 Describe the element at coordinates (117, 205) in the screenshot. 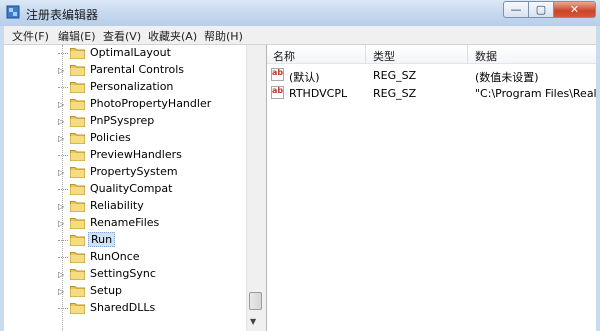

I see `tree-item-label: Reliability` at that location.